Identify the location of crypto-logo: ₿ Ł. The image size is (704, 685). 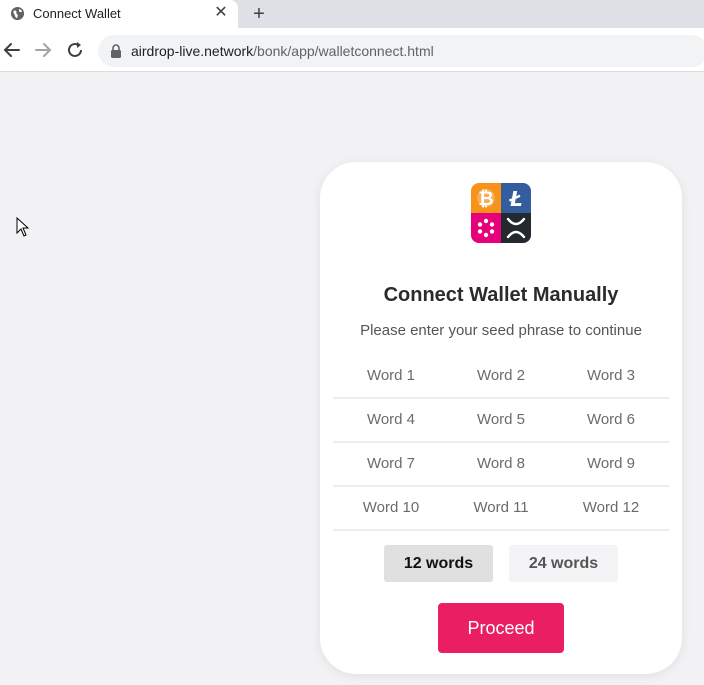
(501, 213).